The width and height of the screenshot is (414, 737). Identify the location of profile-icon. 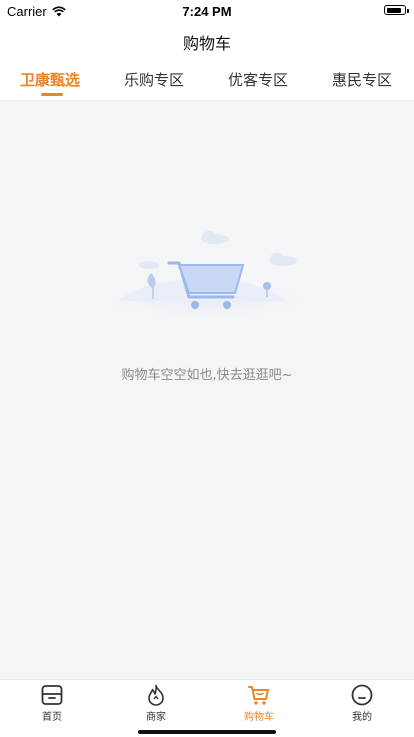
(362, 695).